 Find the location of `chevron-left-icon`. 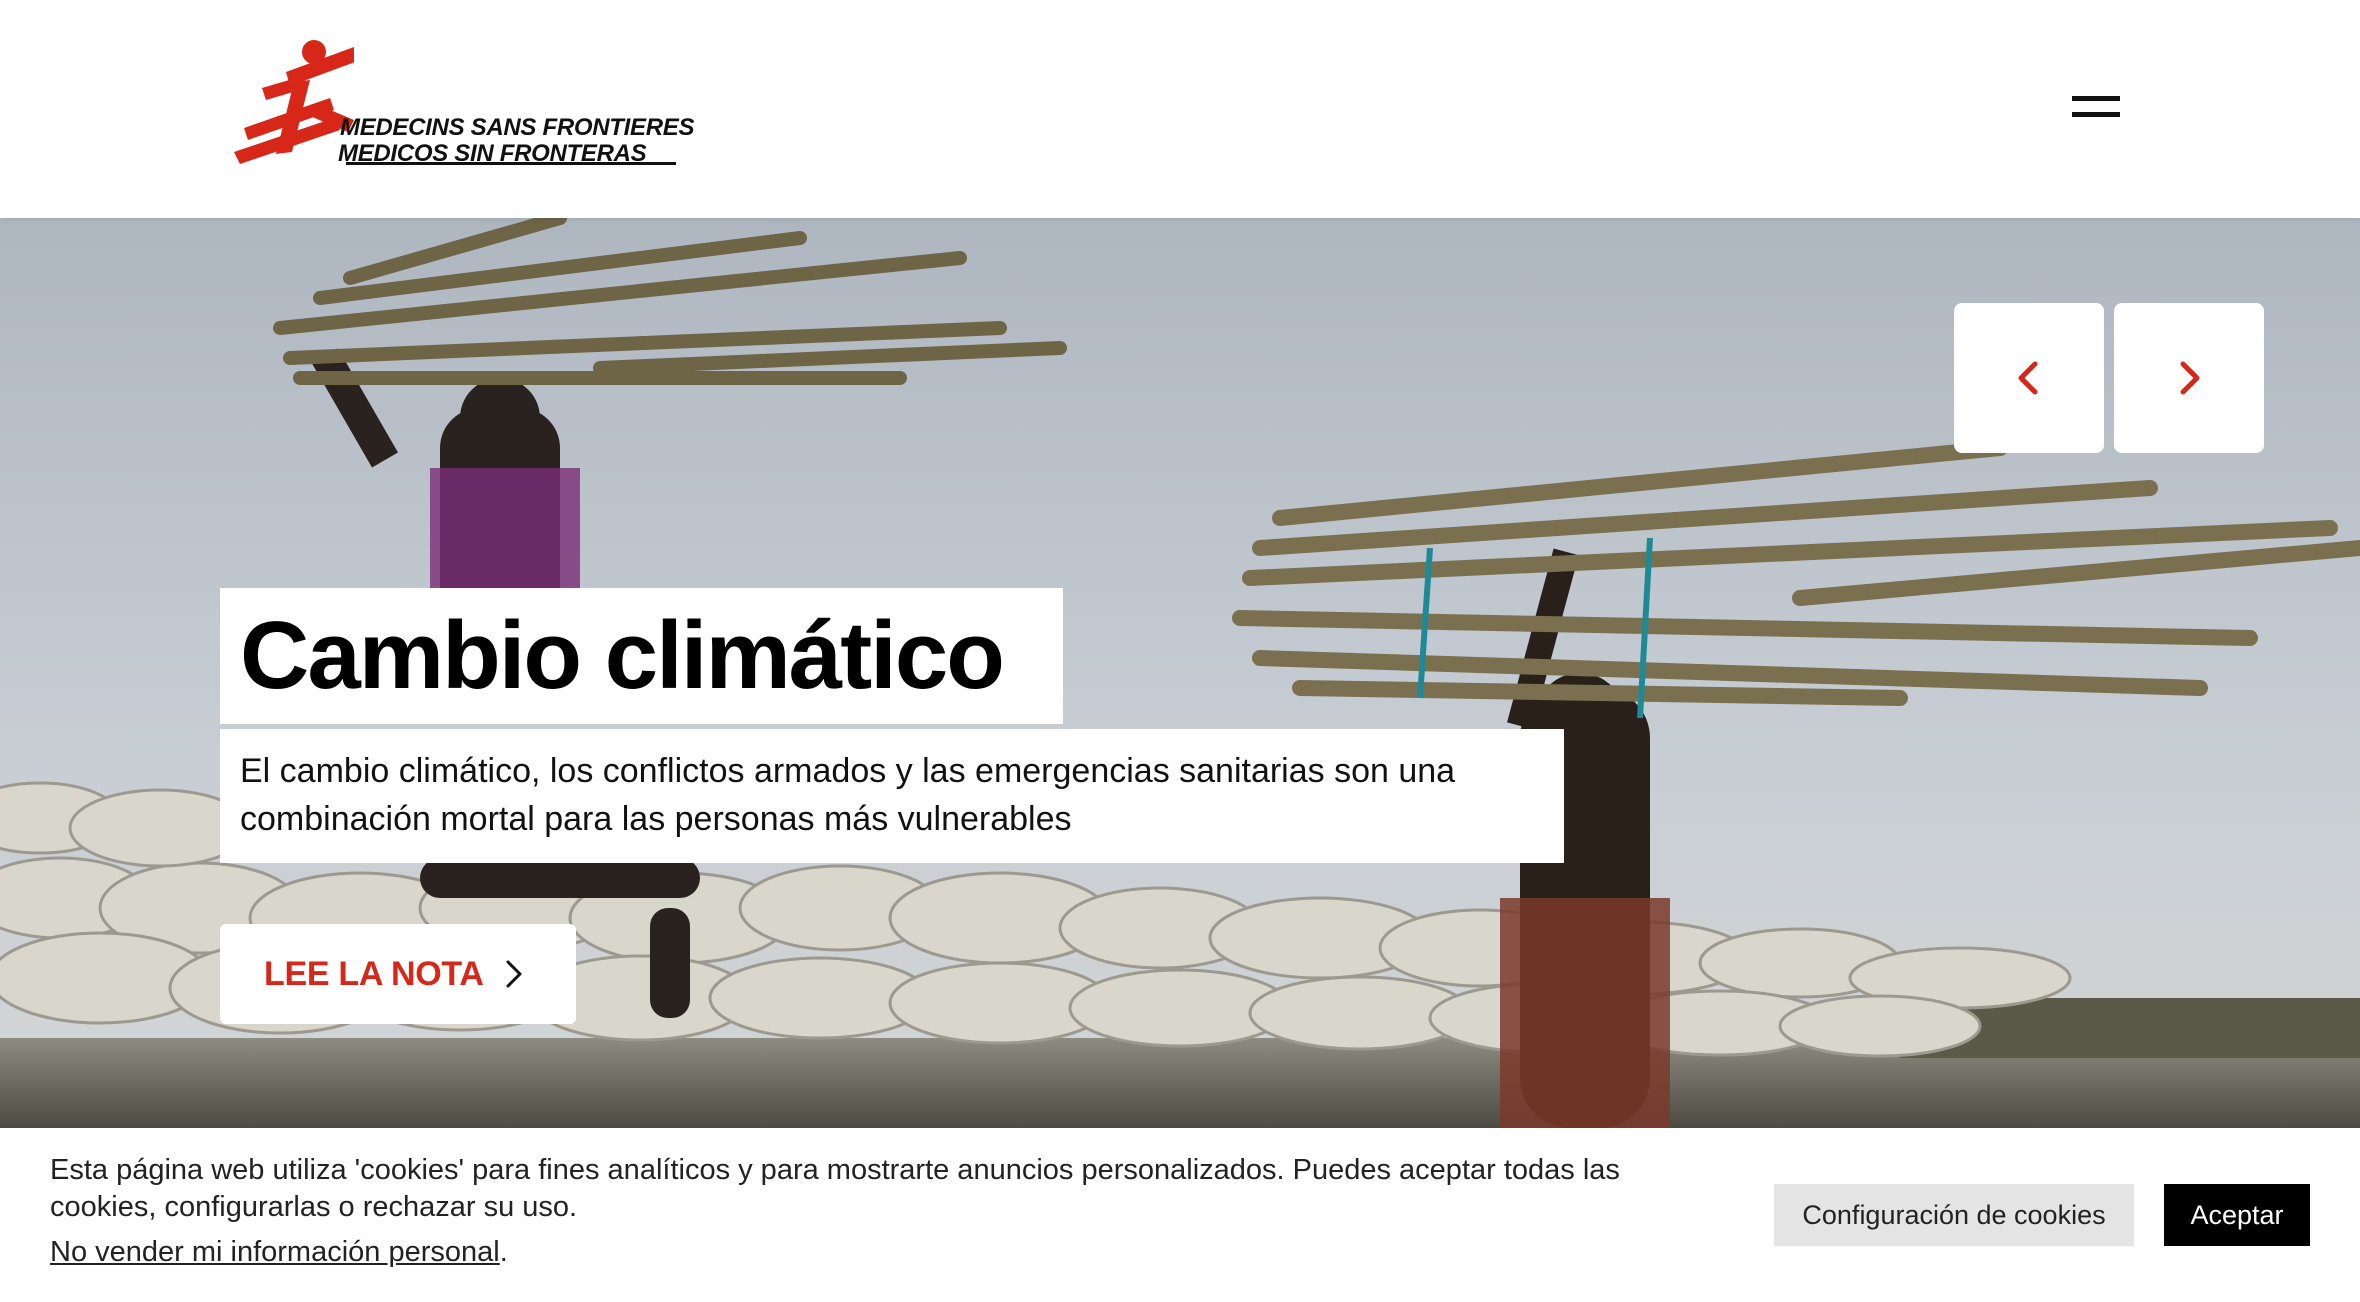

chevron-left-icon is located at coordinates (2028, 378).